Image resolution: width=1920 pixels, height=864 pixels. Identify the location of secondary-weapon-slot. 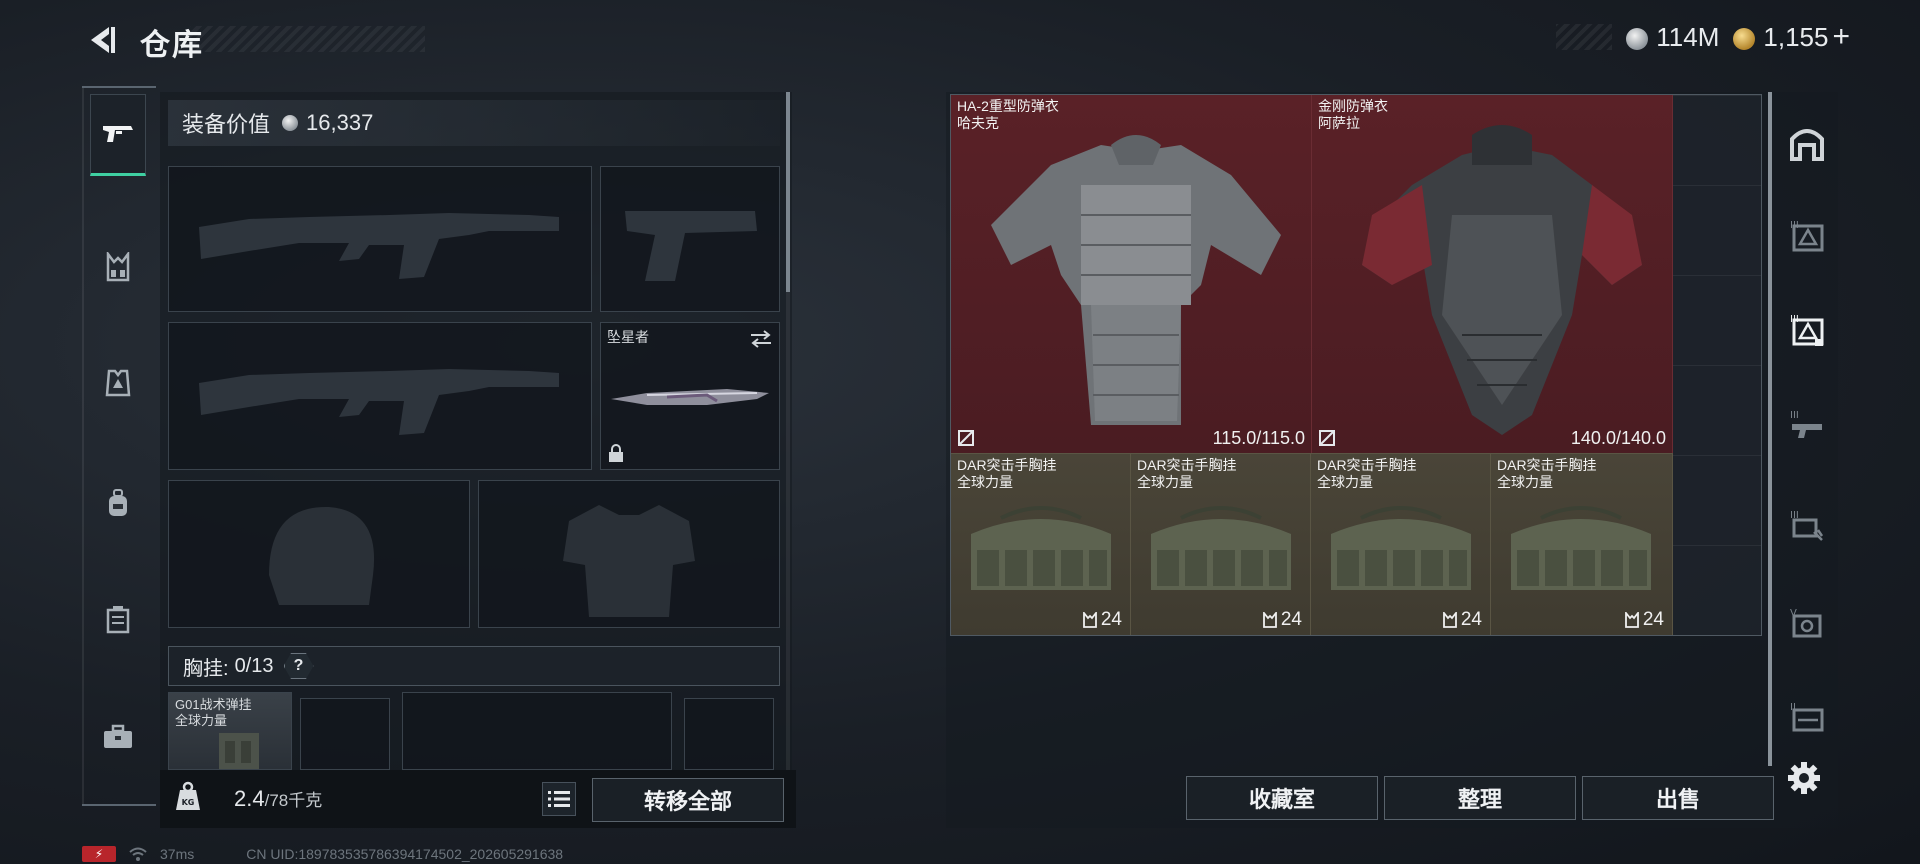
(690, 239).